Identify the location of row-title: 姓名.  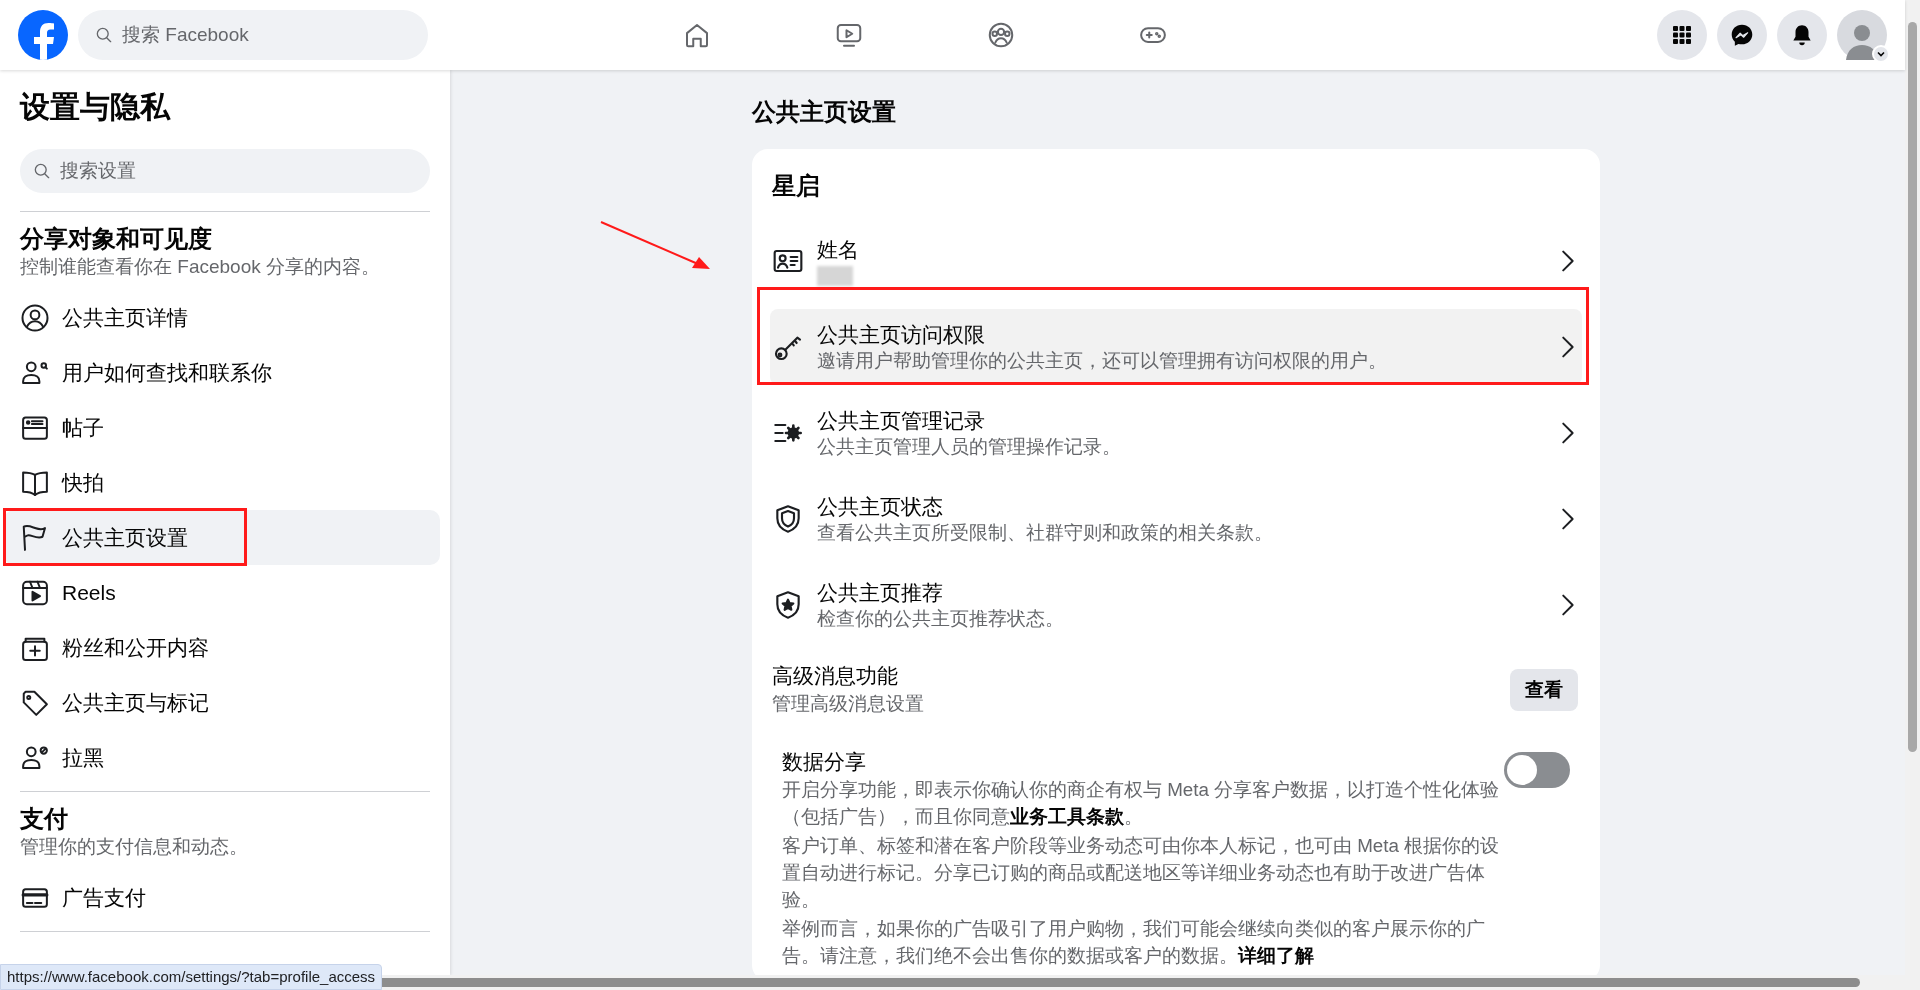
(838, 250).